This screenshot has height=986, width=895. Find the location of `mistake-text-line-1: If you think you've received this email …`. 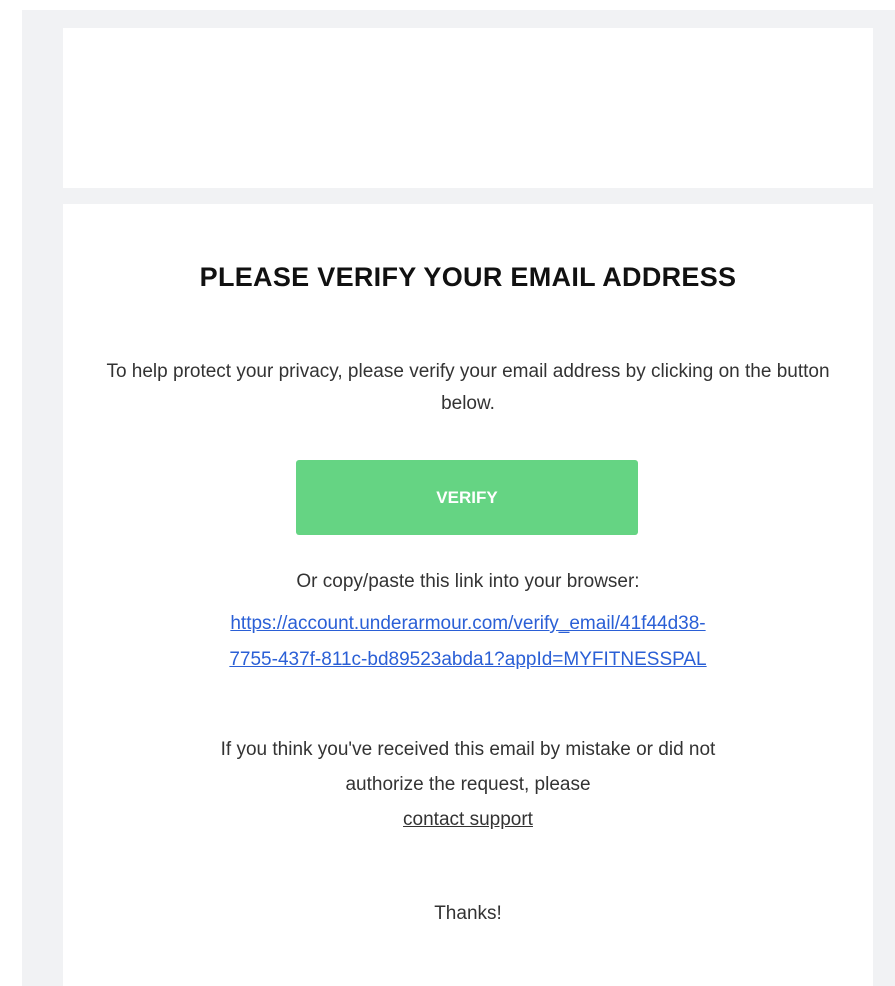

mistake-text-line-1: If you think you've received this email … is located at coordinates (468, 749).